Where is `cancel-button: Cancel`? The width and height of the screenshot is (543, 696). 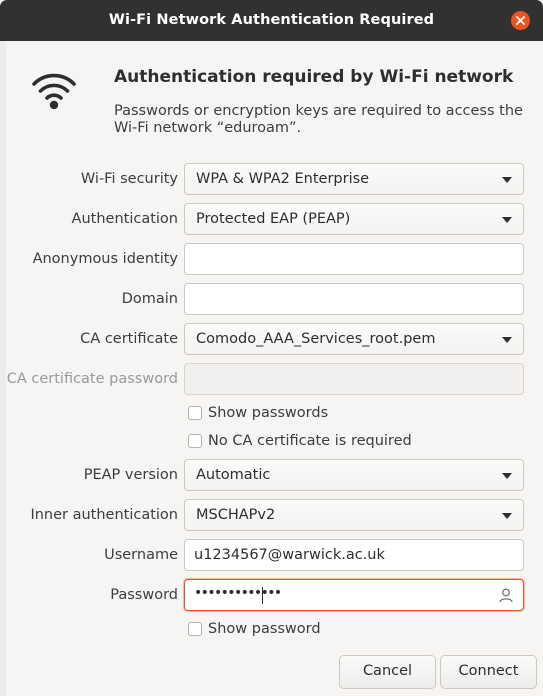 cancel-button: Cancel is located at coordinates (387, 672).